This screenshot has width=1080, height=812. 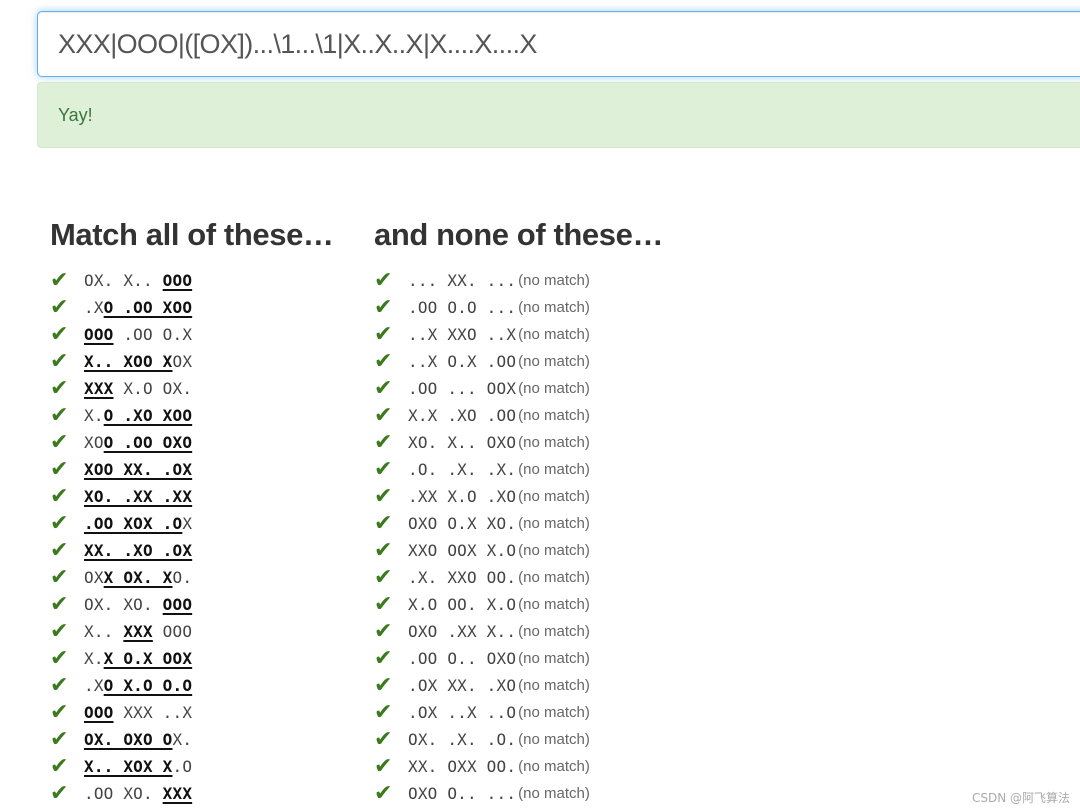 What do you see at coordinates (138, 712) in the screenshot?
I see `match-word: OOO XXX ..X` at bounding box center [138, 712].